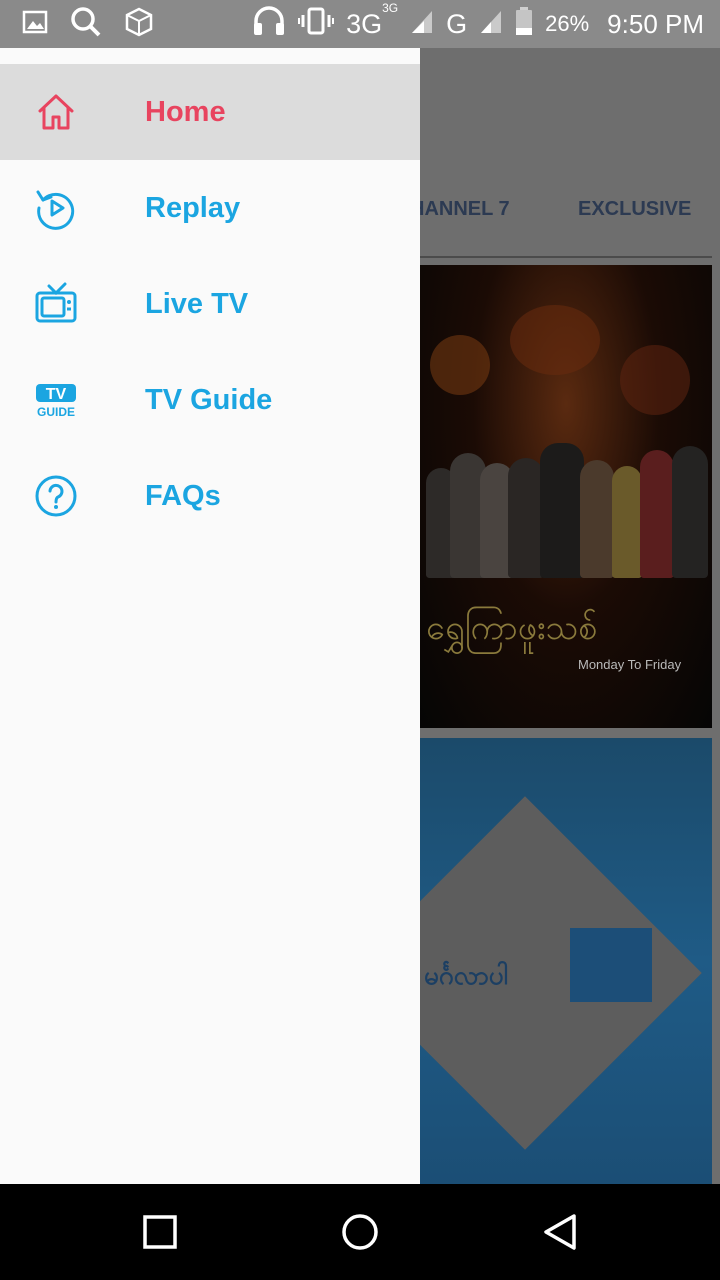 The width and height of the screenshot is (720, 1280). I want to click on battery-percent: 26%, so click(567, 23).